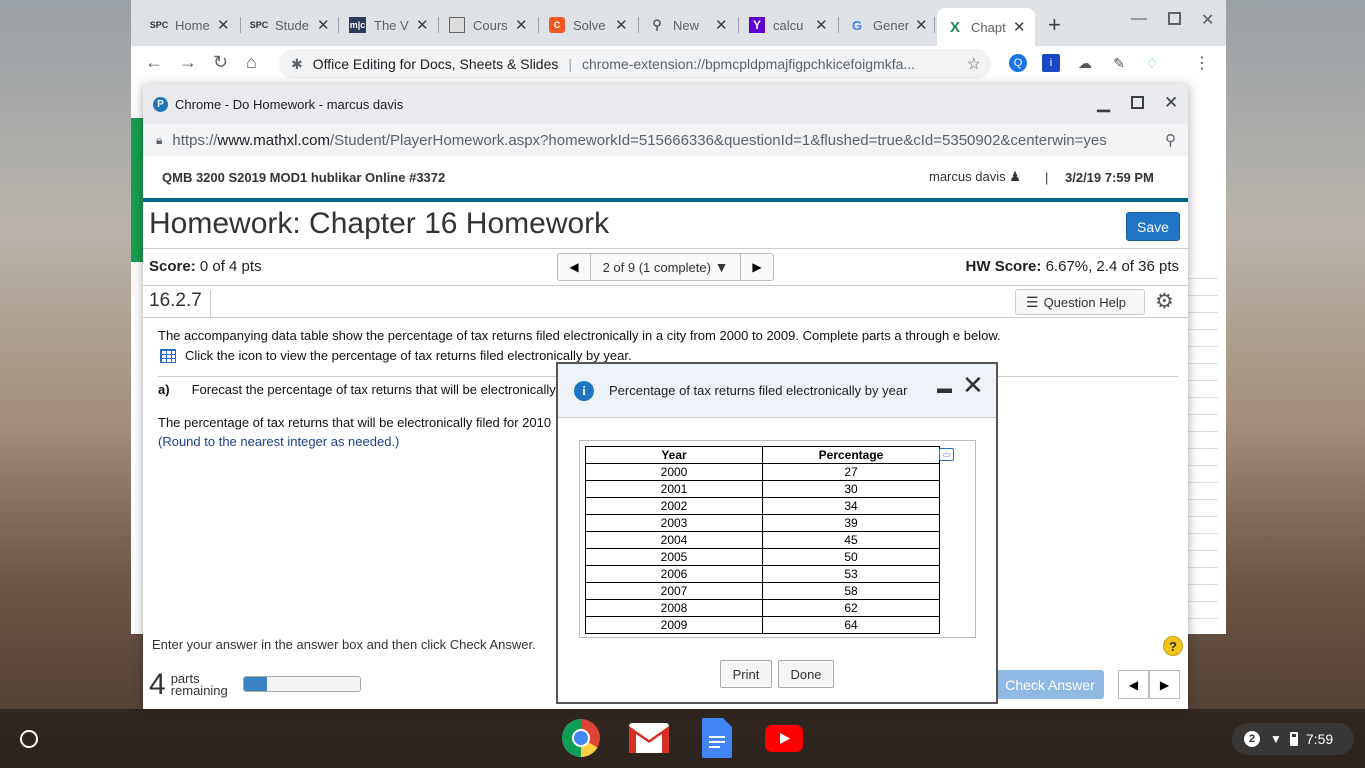 The width and height of the screenshot is (1365, 768). What do you see at coordinates (762, 591) in the screenshot?
I see `table-row: 2007 58` at bounding box center [762, 591].